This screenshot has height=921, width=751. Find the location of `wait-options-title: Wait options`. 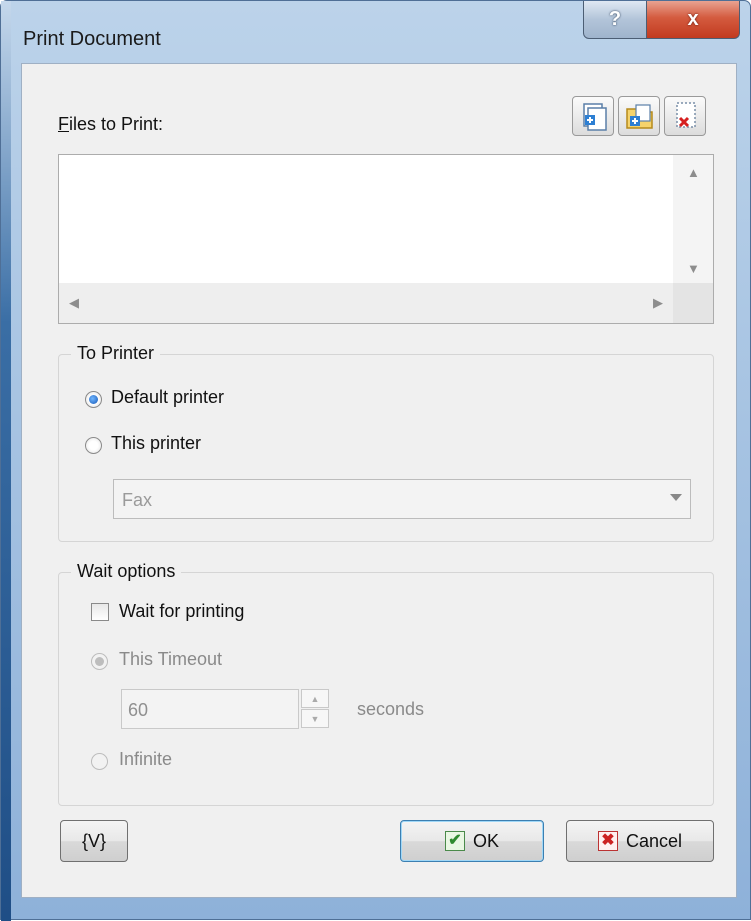

wait-options-title: Wait options is located at coordinates (126, 571).